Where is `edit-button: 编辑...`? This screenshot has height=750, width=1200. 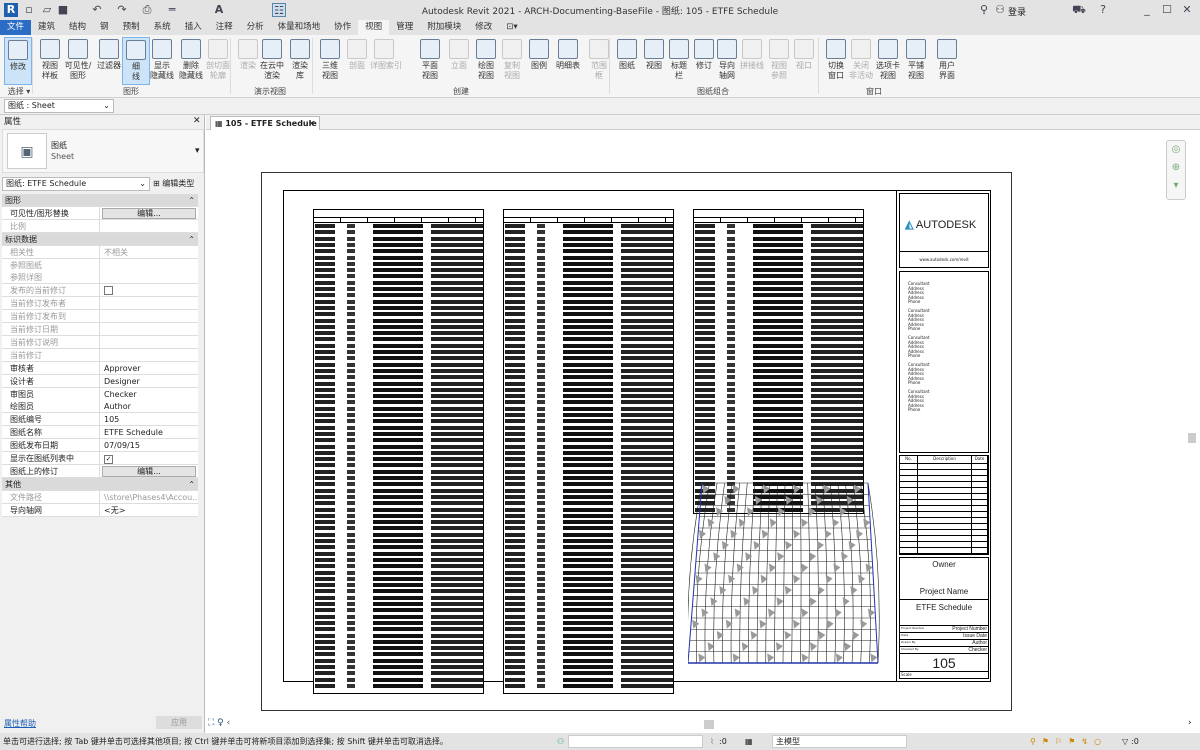 edit-button: 编辑... is located at coordinates (149, 213).